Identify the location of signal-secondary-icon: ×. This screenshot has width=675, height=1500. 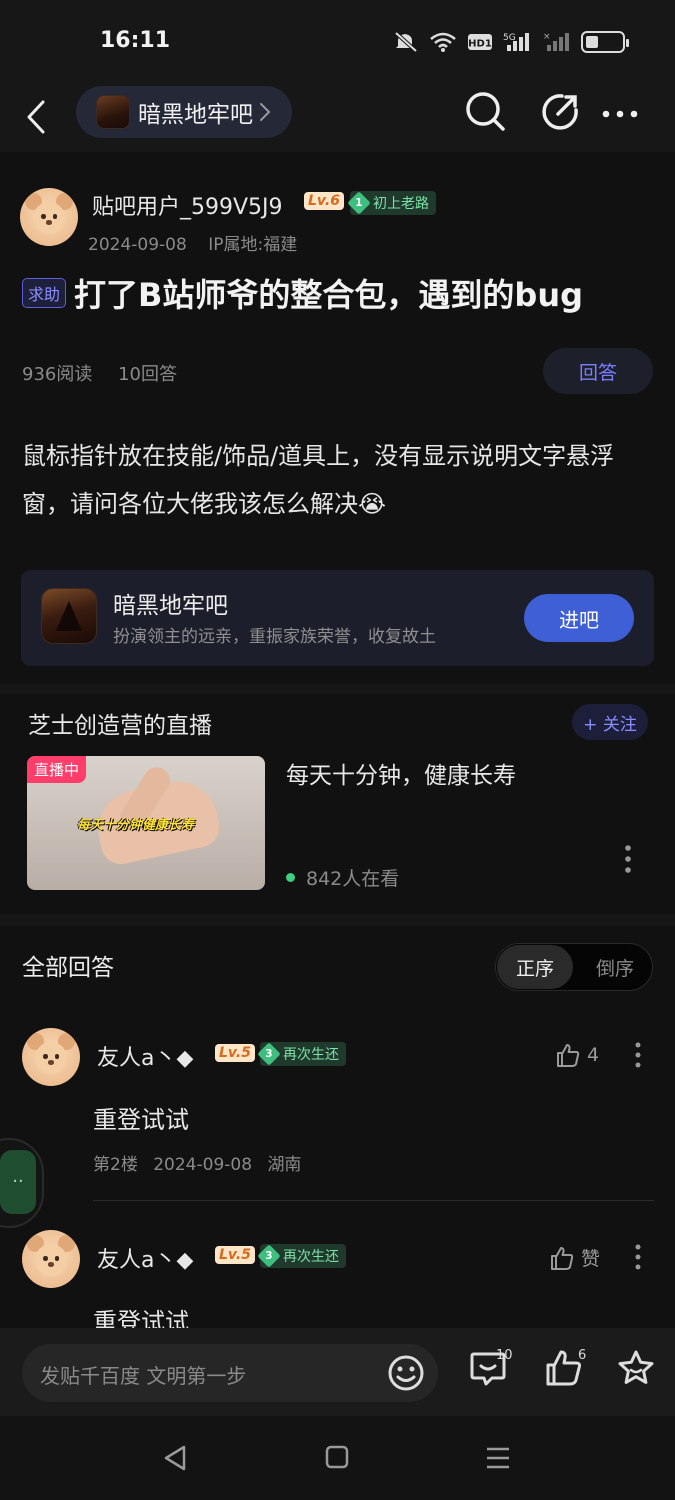
(557, 42).